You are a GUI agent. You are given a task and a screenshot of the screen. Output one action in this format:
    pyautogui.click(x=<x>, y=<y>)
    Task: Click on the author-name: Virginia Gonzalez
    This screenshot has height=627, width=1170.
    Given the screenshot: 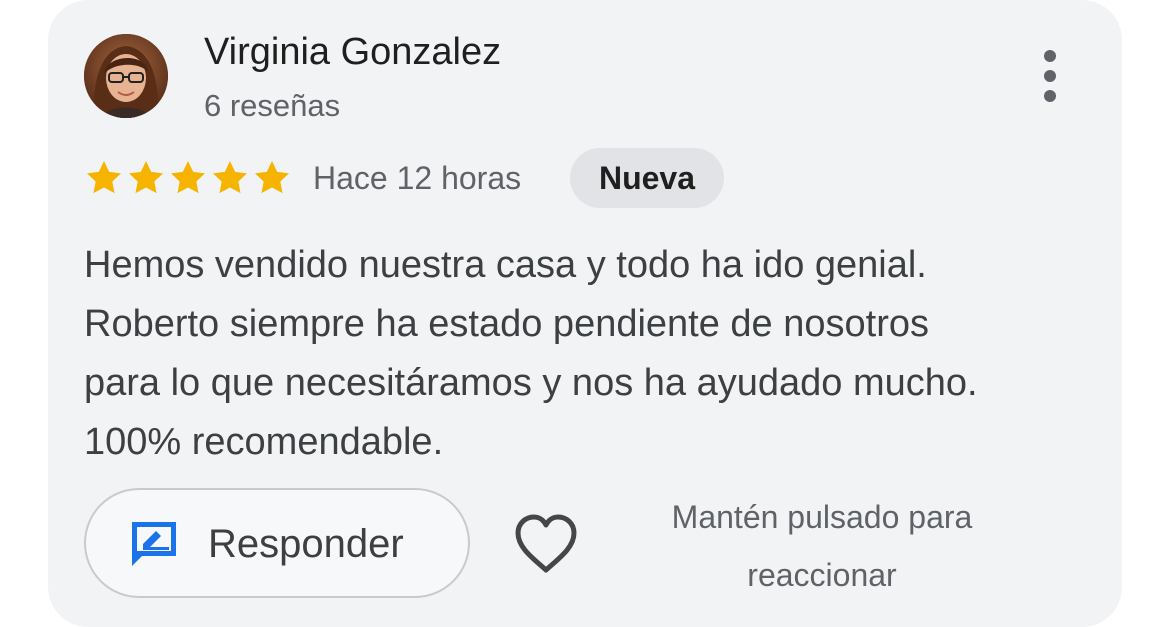 What is the action you would take?
    pyautogui.click(x=352, y=52)
    